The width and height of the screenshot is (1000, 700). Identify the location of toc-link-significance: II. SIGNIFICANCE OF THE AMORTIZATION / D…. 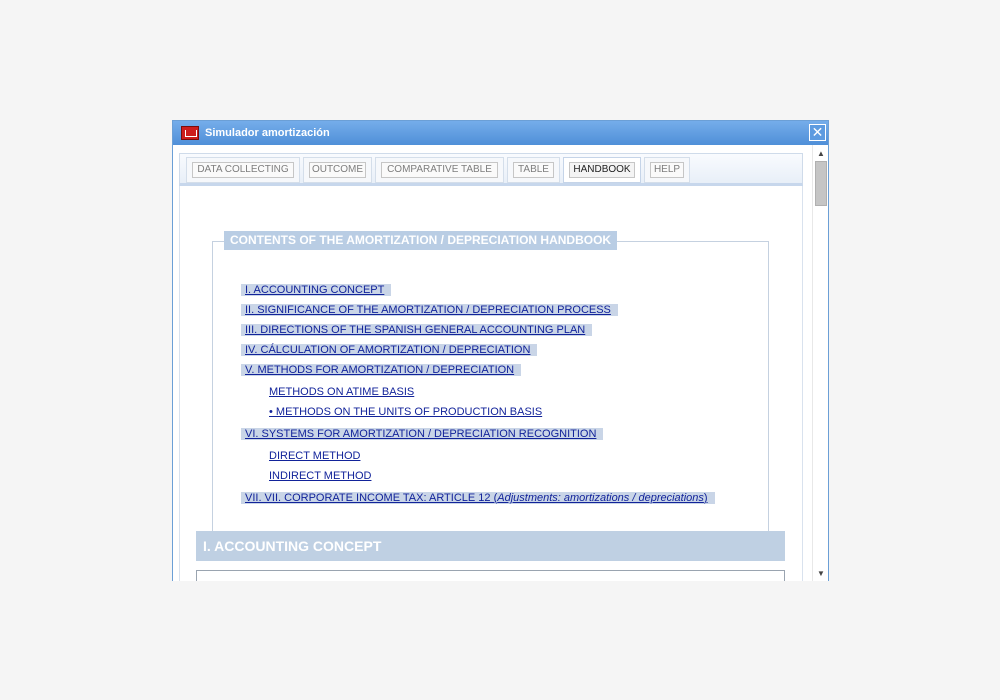
(429, 310).